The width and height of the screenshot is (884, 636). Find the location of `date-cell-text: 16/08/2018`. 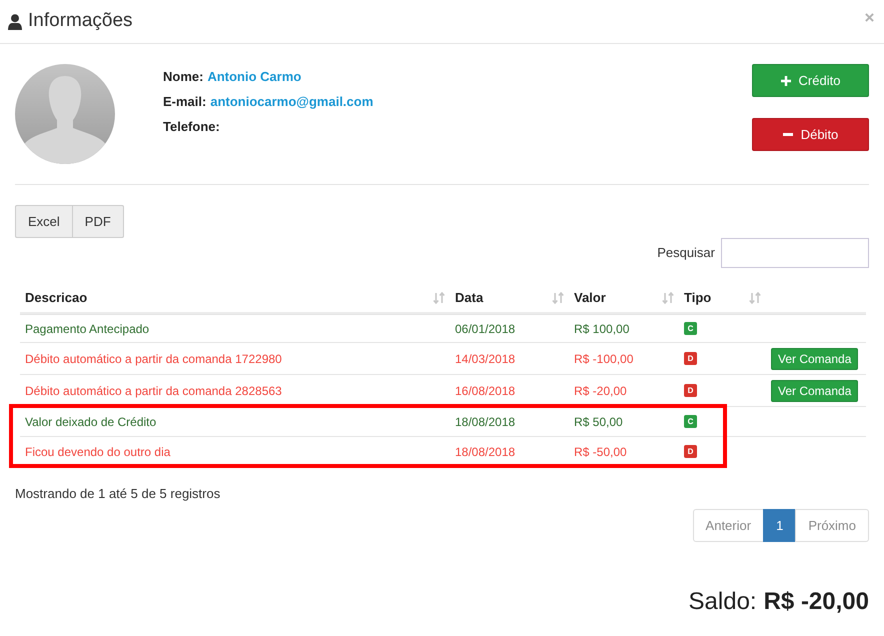

date-cell-text: 16/08/2018 is located at coordinates (485, 391).